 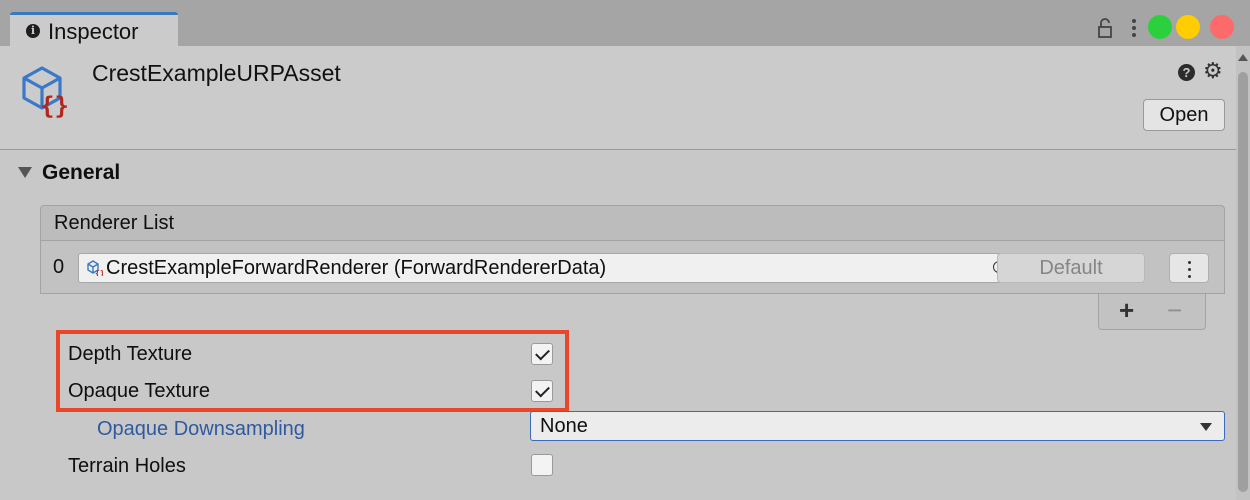 What do you see at coordinates (1134, 27) in the screenshot?
I see `tab-menu-icon` at bounding box center [1134, 27].